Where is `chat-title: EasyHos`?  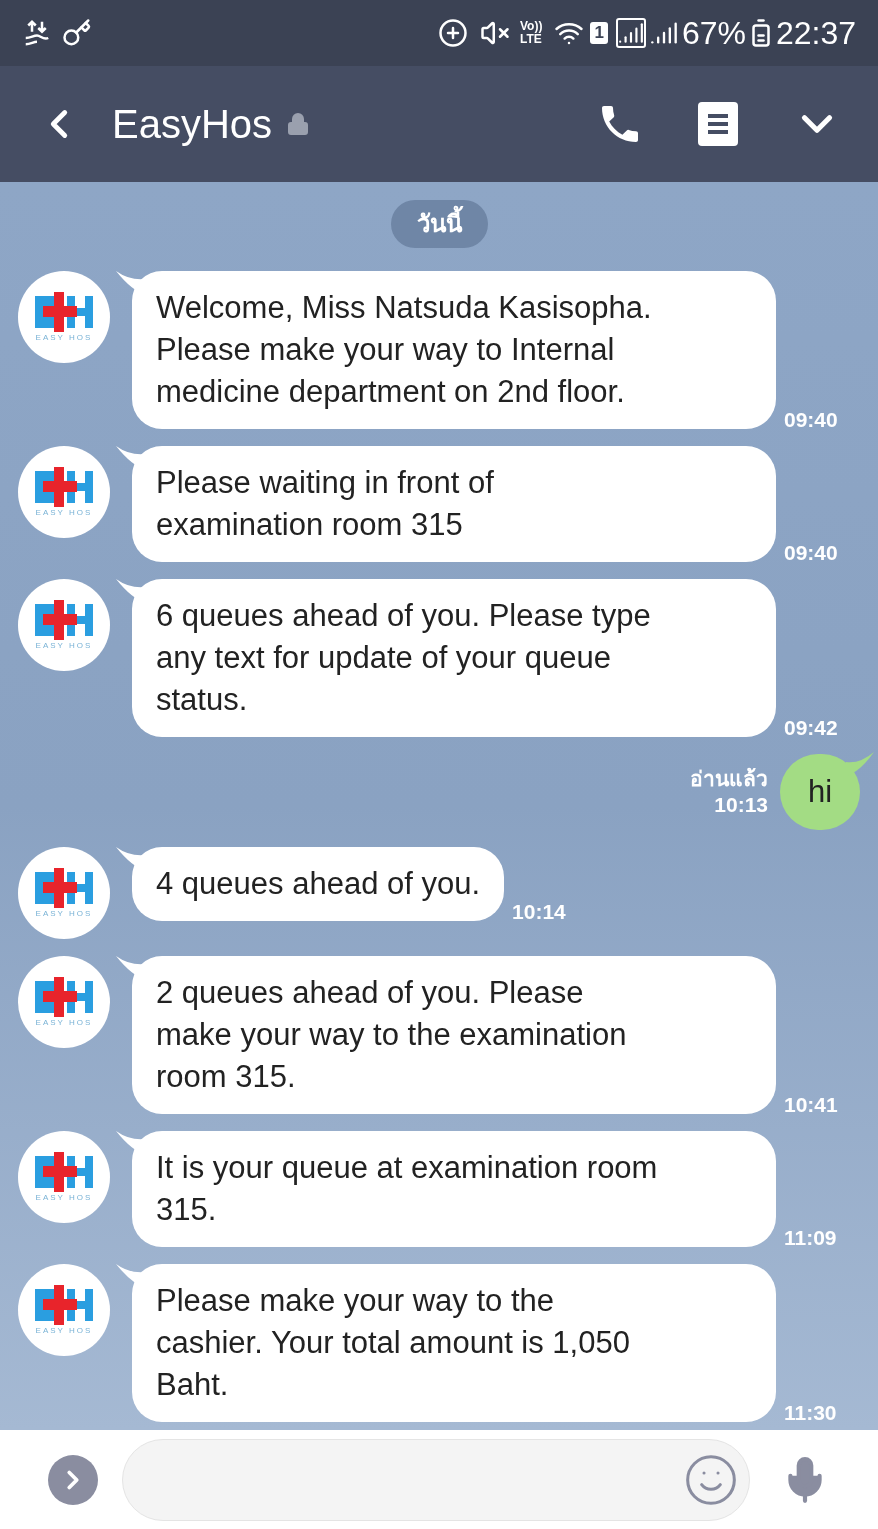
chat-title: EasyHos is located at coordinates (192, 124).